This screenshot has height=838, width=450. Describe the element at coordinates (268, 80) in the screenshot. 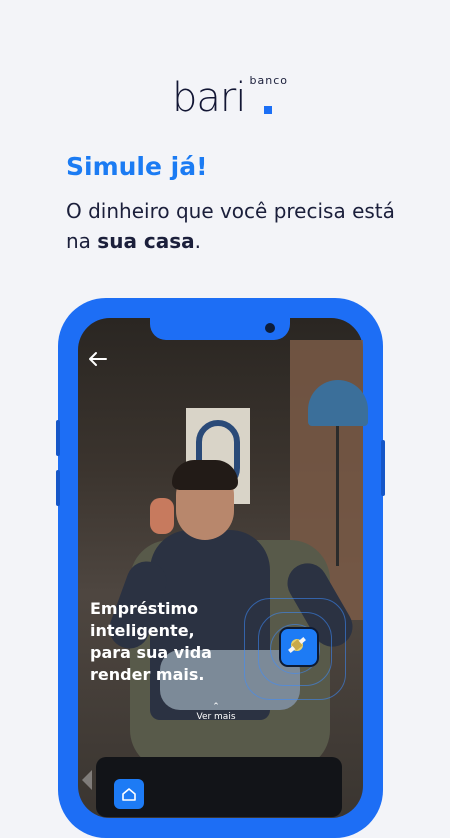

I see `logo-banco-label: banco` at that location.